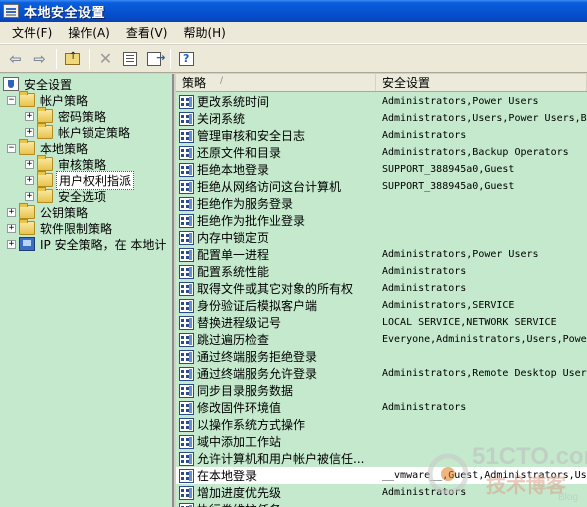 This screenshot has height=507, width=587. I want to click on column-header-policy: 策略 /, so click(276, 82).